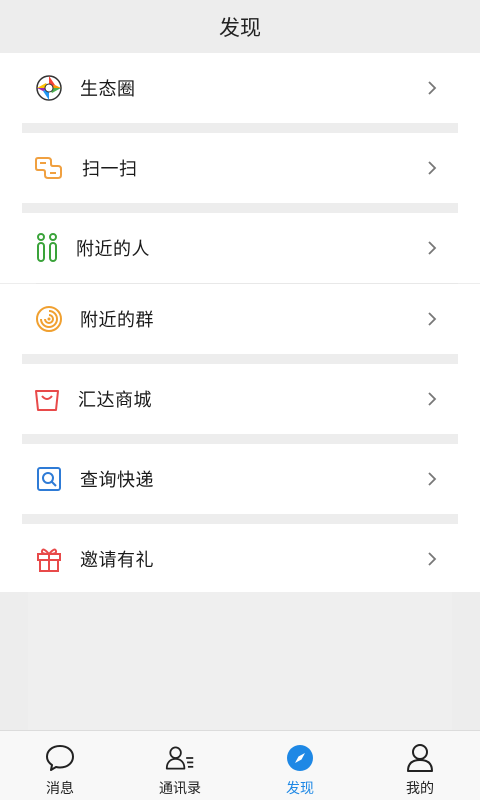  Describe the element at coordinates (49, 168) in the screenshot. I see `scan-icon` at that location.